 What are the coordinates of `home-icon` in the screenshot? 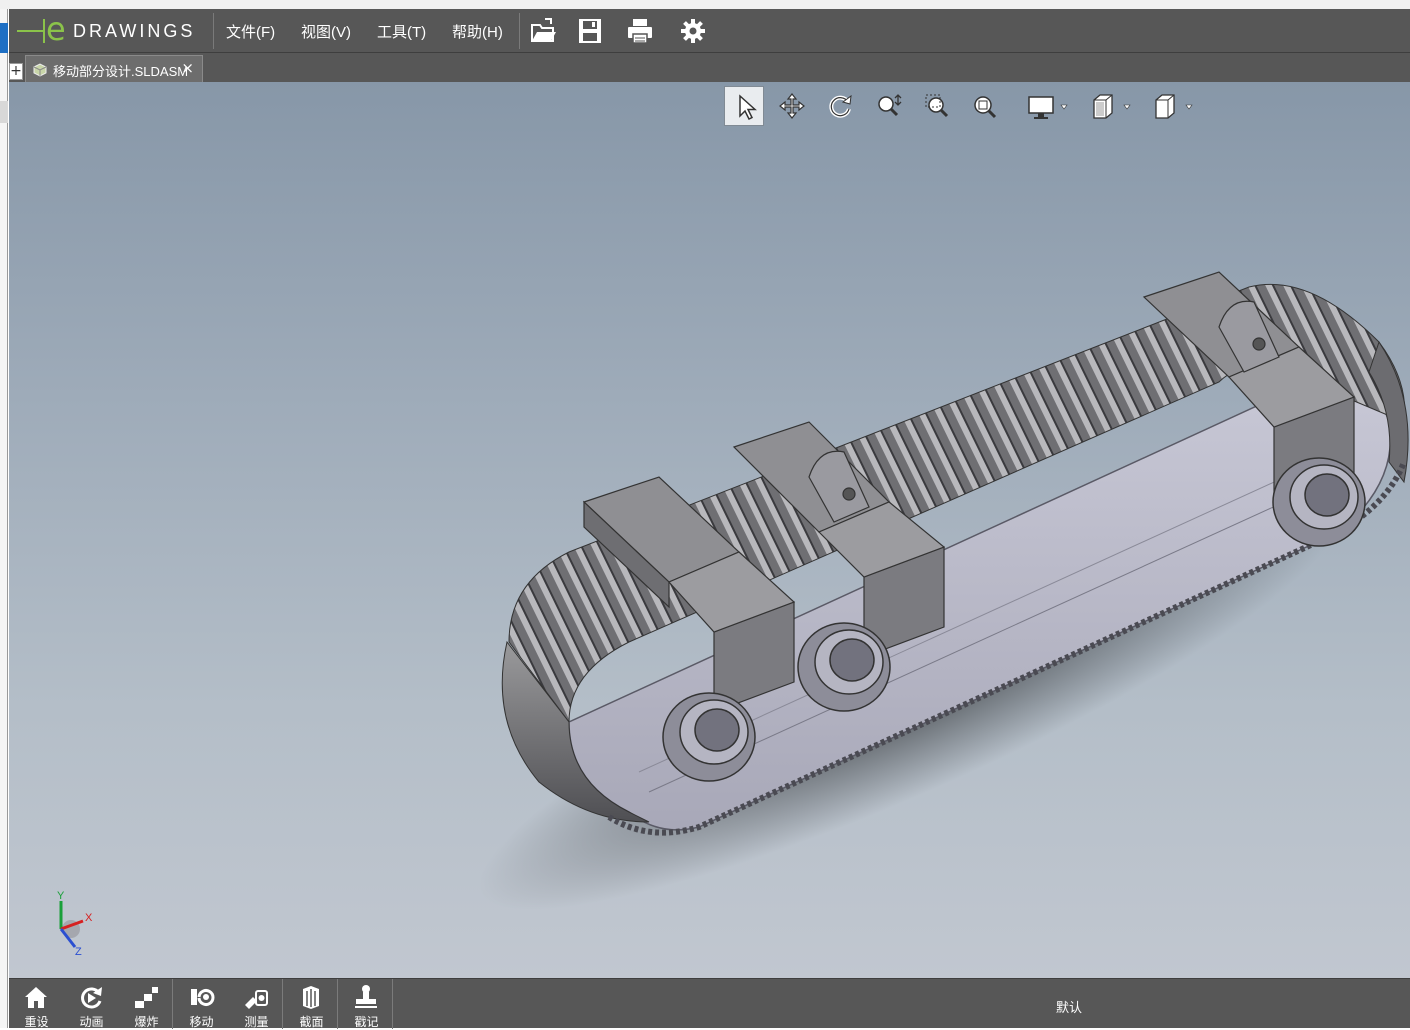 It's located at (36, 997).